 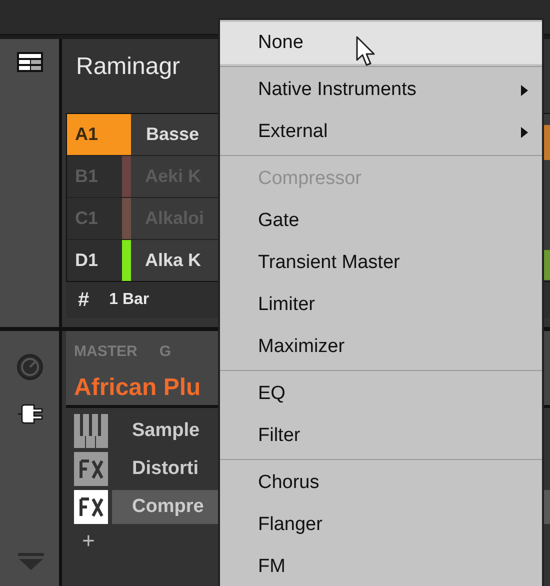 I want to click on menu-item: Flanger, so click(x=381, y=525).